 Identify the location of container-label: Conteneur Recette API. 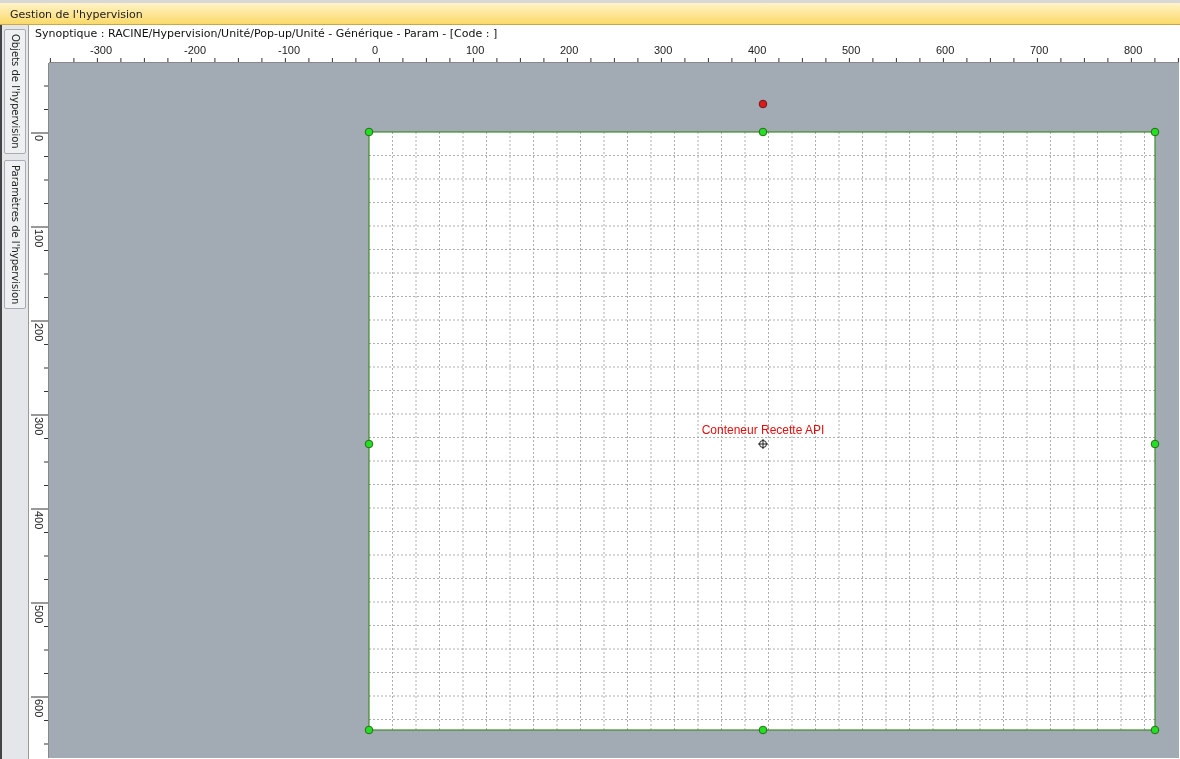
(763, 430).